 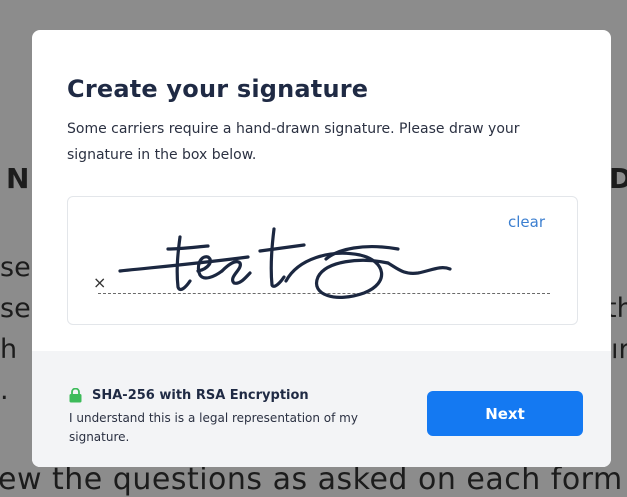 I want to click on background-bottom-line: ew the questions as asked on each form, so click(x=311, y=479).